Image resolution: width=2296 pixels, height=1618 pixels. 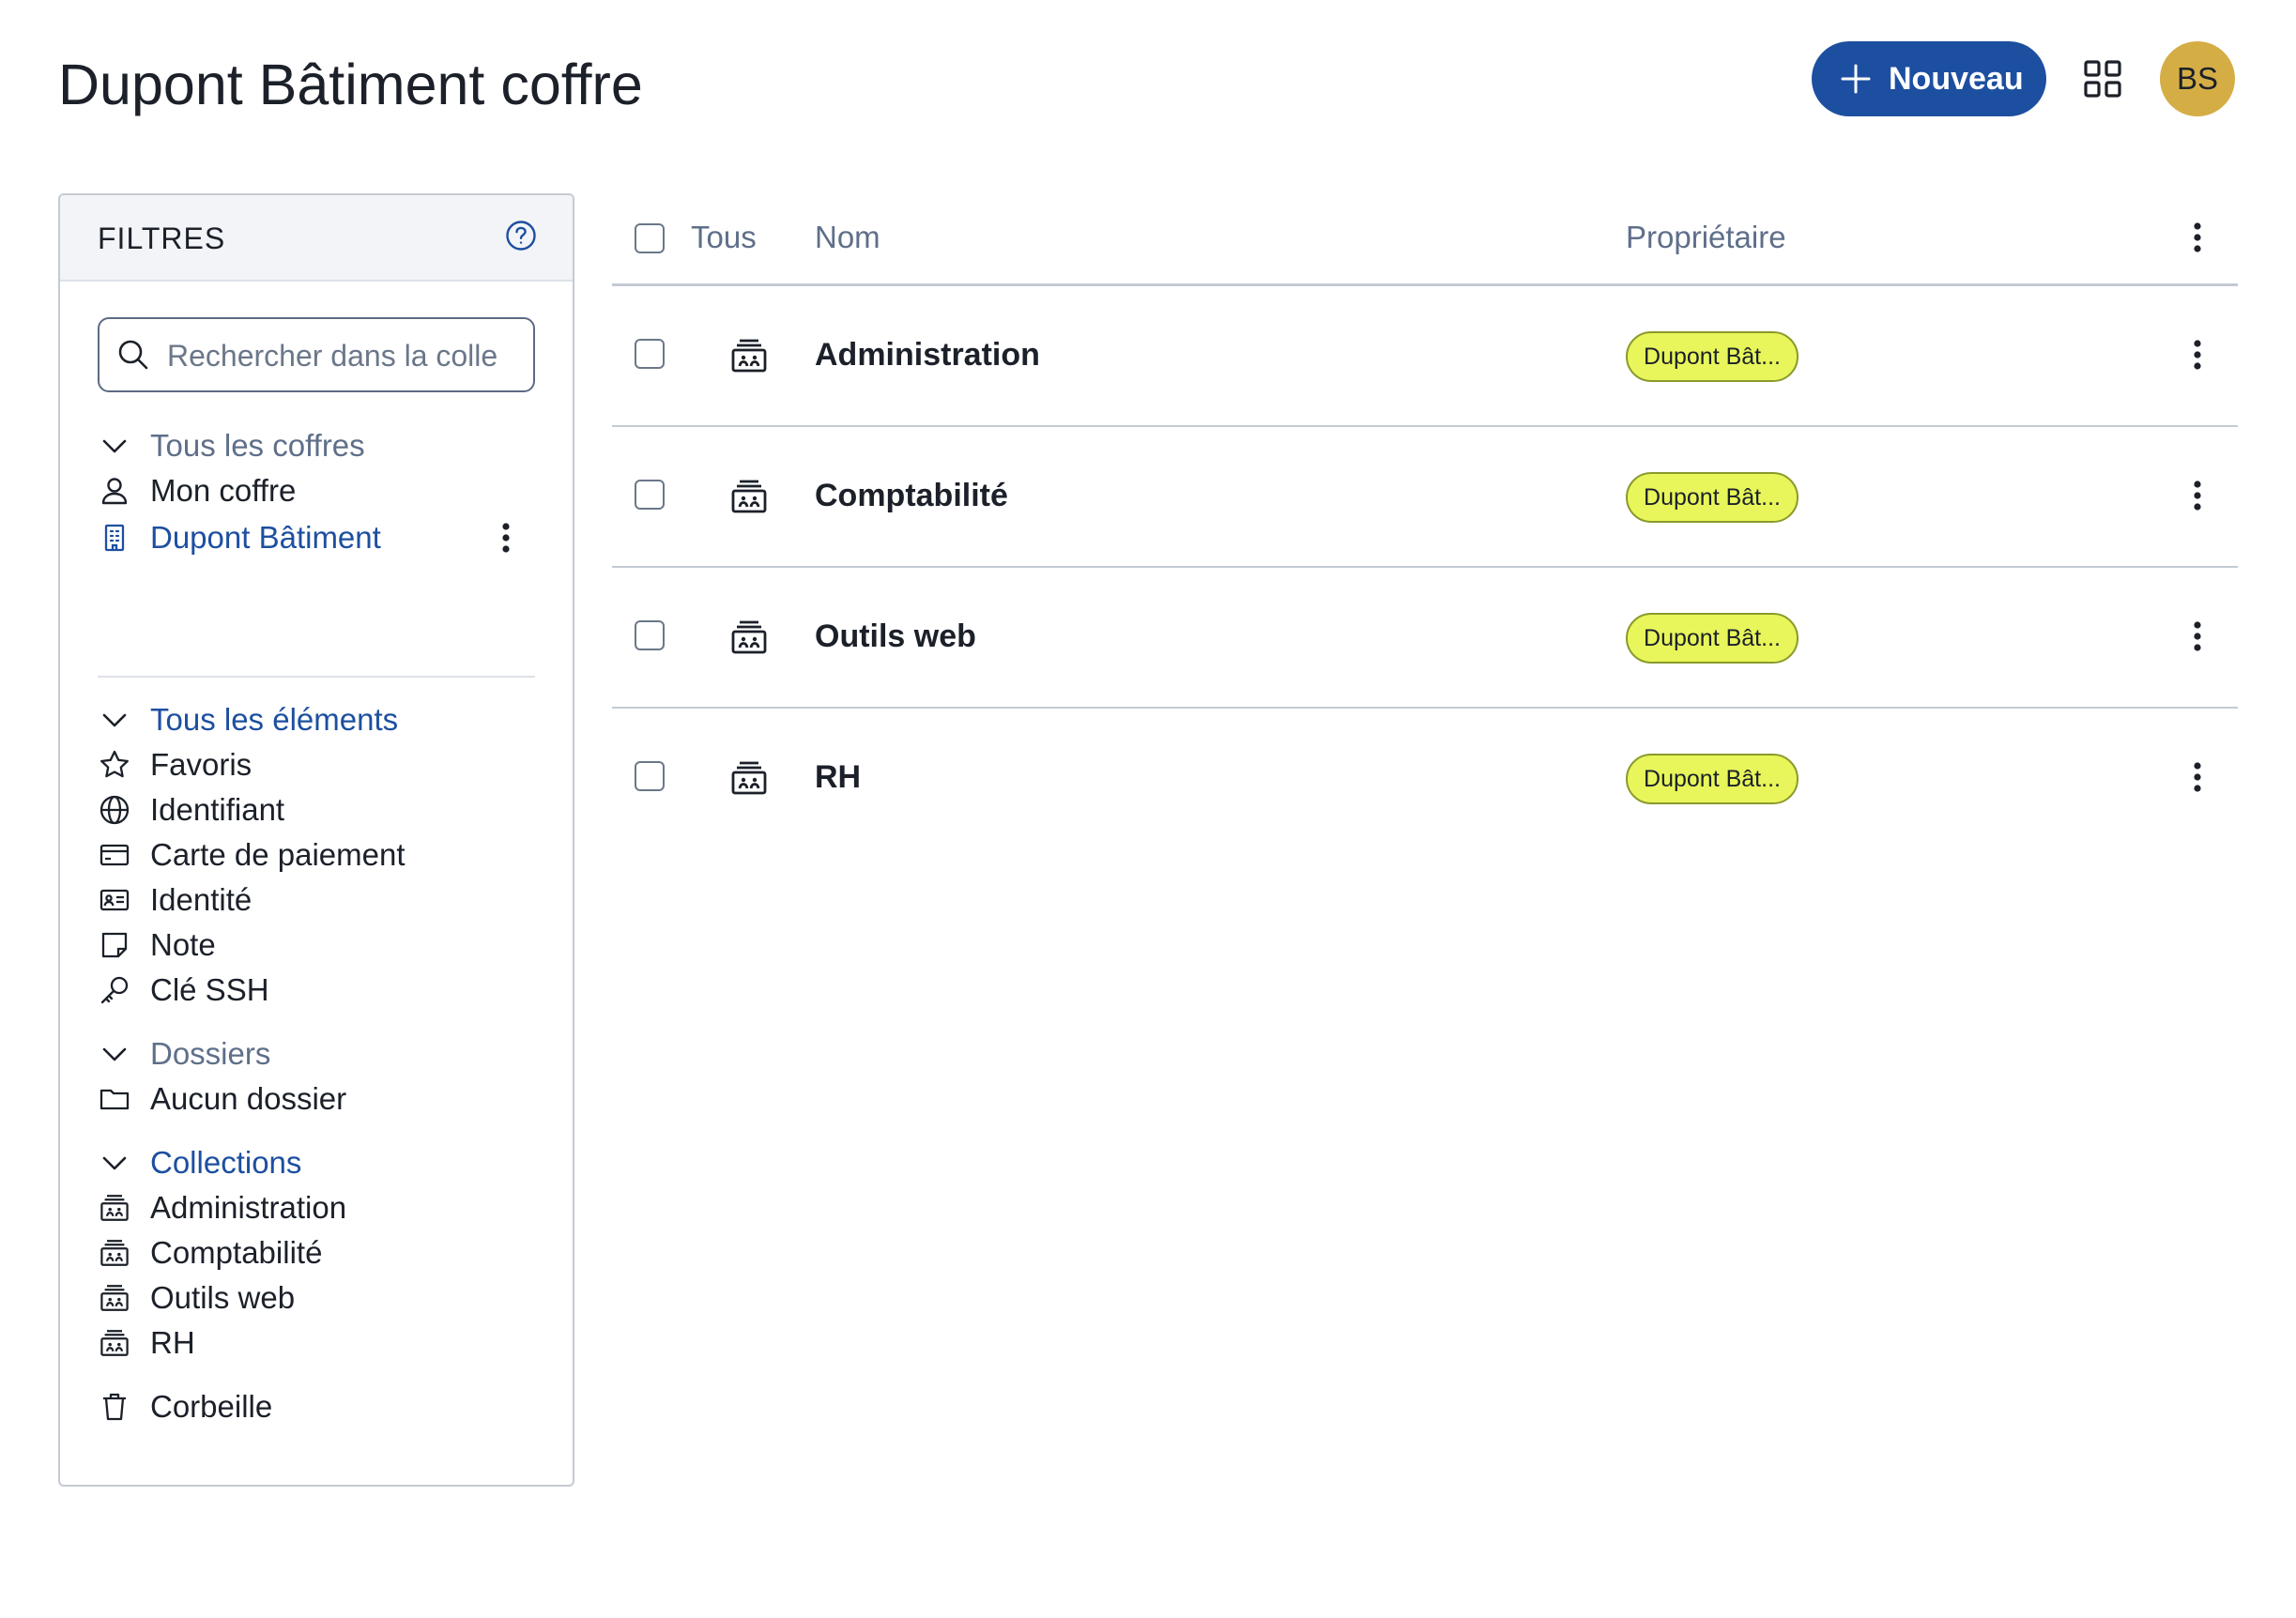 What do you see at coordinates (209, 989) in the screenshot?
I see `filter-item-ssh-key-label: Clé SSH` at bounding box center [209, 989].